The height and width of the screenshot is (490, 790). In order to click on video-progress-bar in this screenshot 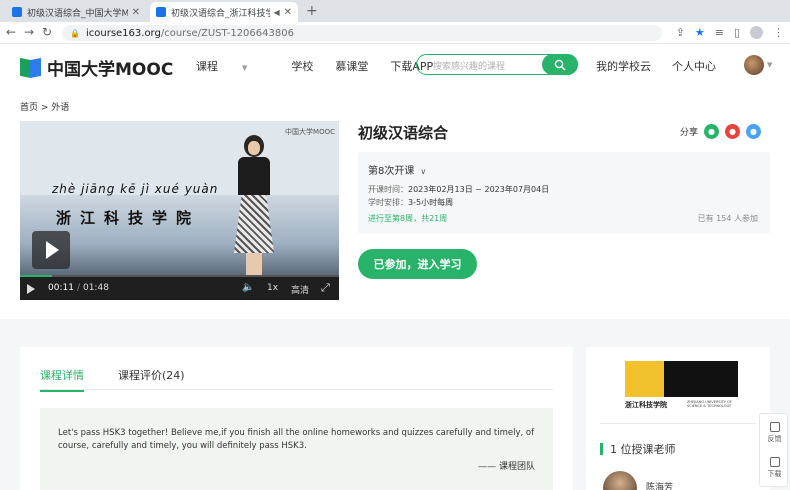, I will do `click(179, 276)`.